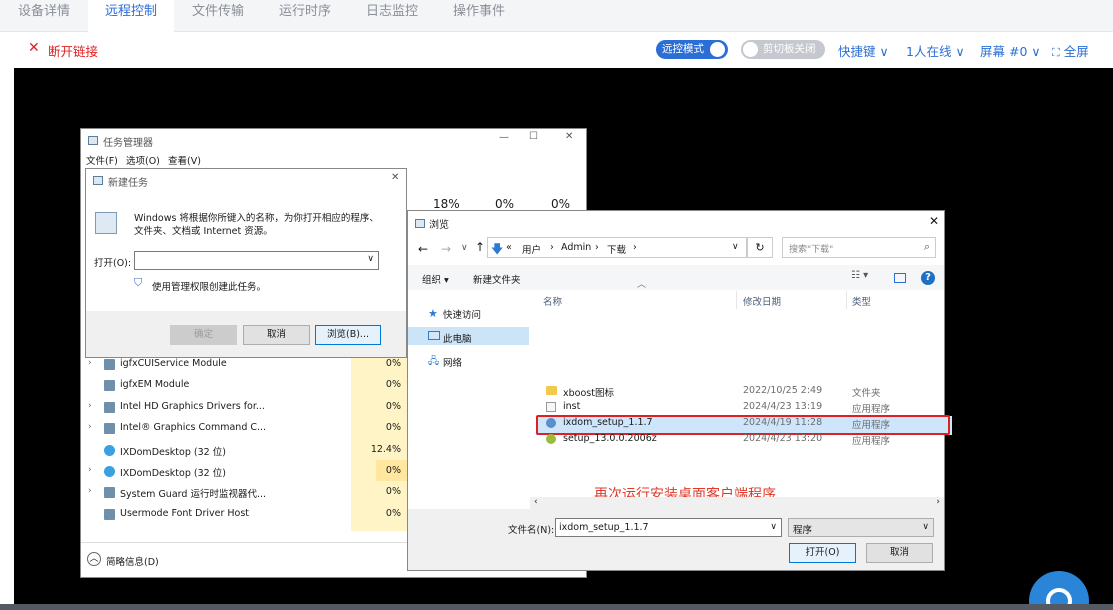  Describe the element at coordinates (132, 561) in the screenshot. I see `summary-toggle: 简略信息(D)` at that location.